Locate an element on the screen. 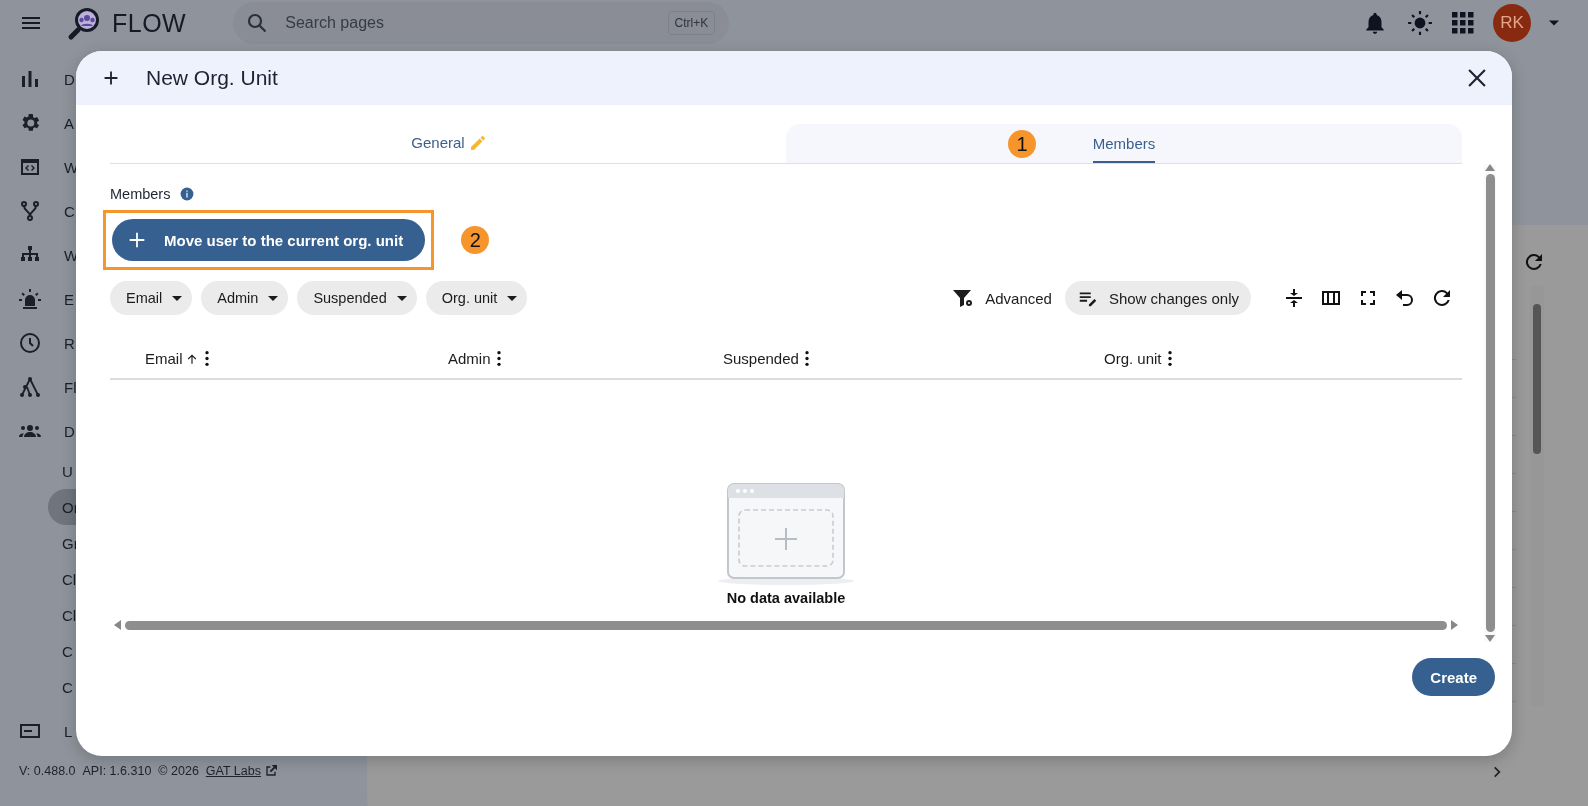 The width and height of the screenshot is (1588, 806). shortcut-hint: Ctrl+K is located at coordinates (691, 23).